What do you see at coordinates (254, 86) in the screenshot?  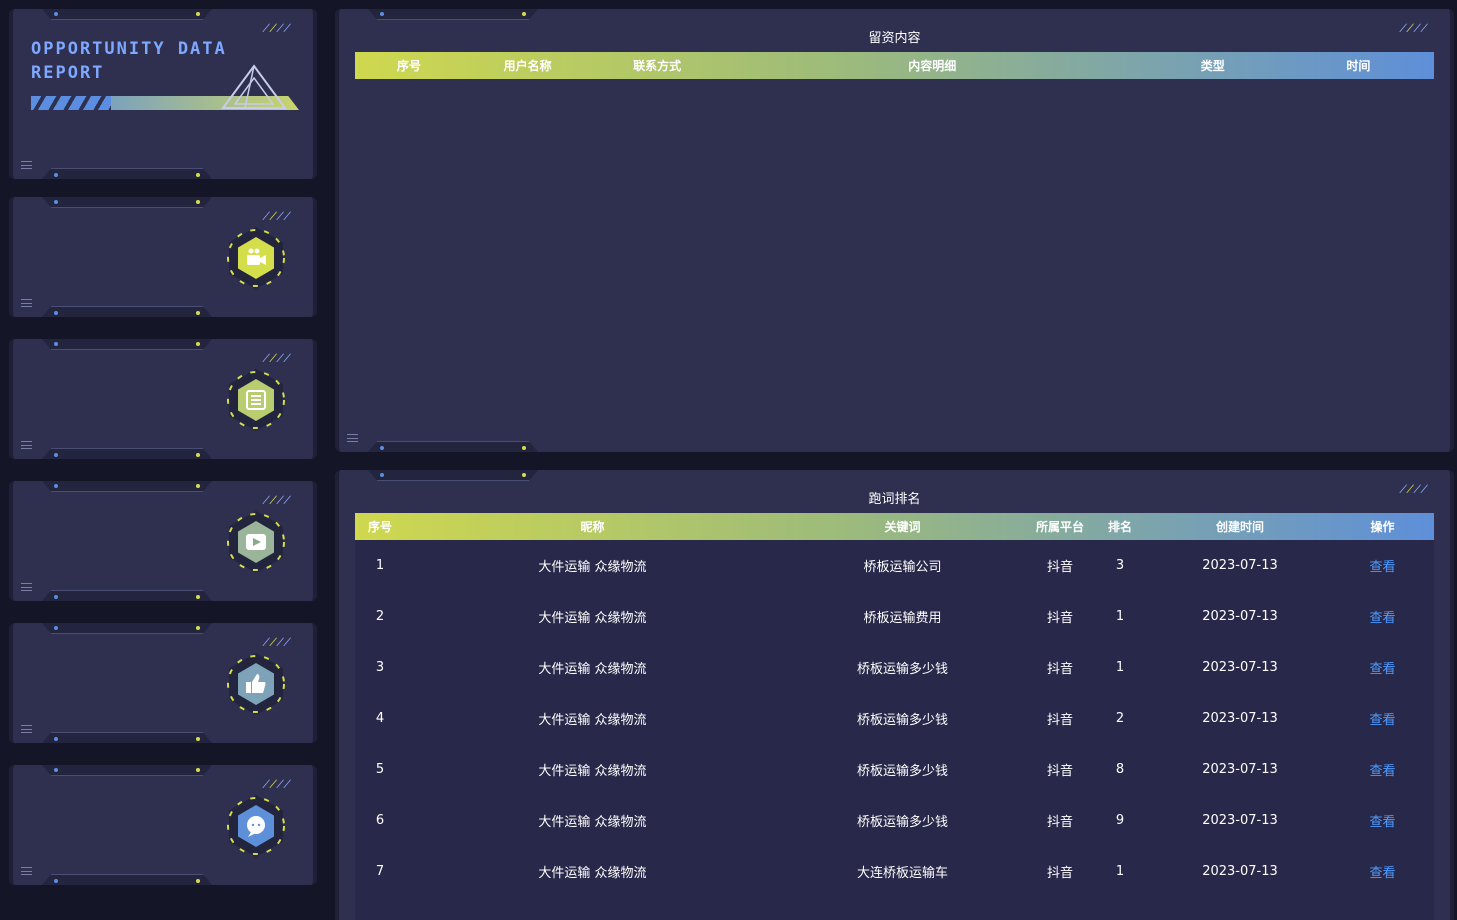 I see `triangle-logo-icon` at bounding box center [254, 86].